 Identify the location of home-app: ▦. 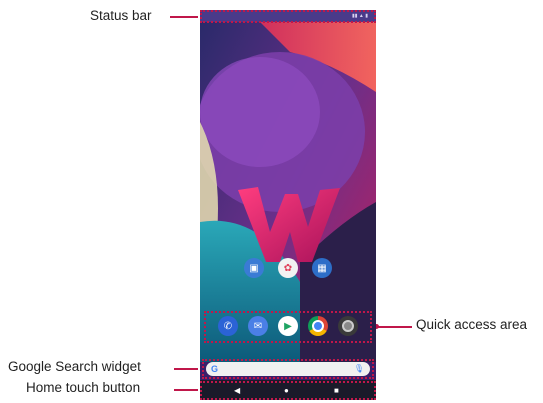
(322, 268).